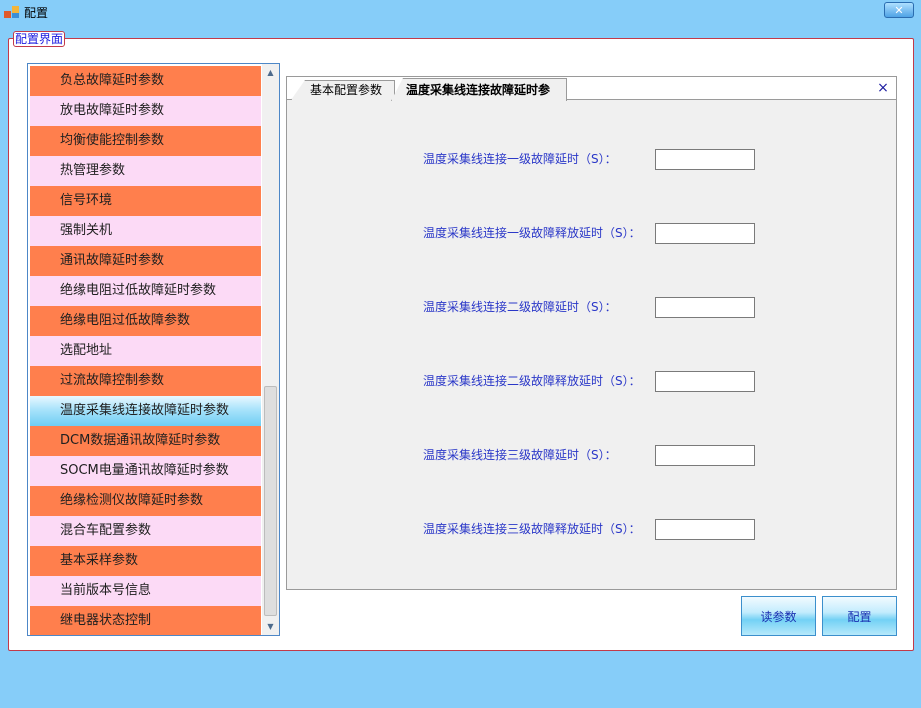 The width and height of the screenshot is (921, 708). What do you see at coordinates (270, 626) in the screenshot?
I see `arrow-down-icon: ▼` at bounding box center [270, 626].